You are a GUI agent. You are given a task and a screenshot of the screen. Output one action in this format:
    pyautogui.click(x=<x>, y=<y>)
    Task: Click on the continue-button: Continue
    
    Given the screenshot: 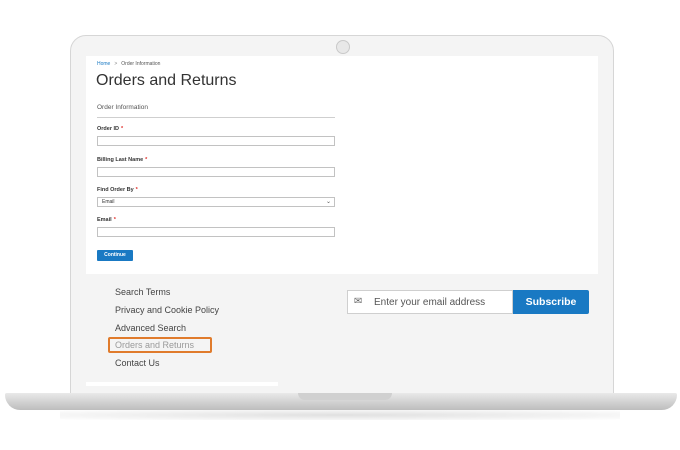 What is the action you would take?
    pyautogui.click(x=115, y=255)
    